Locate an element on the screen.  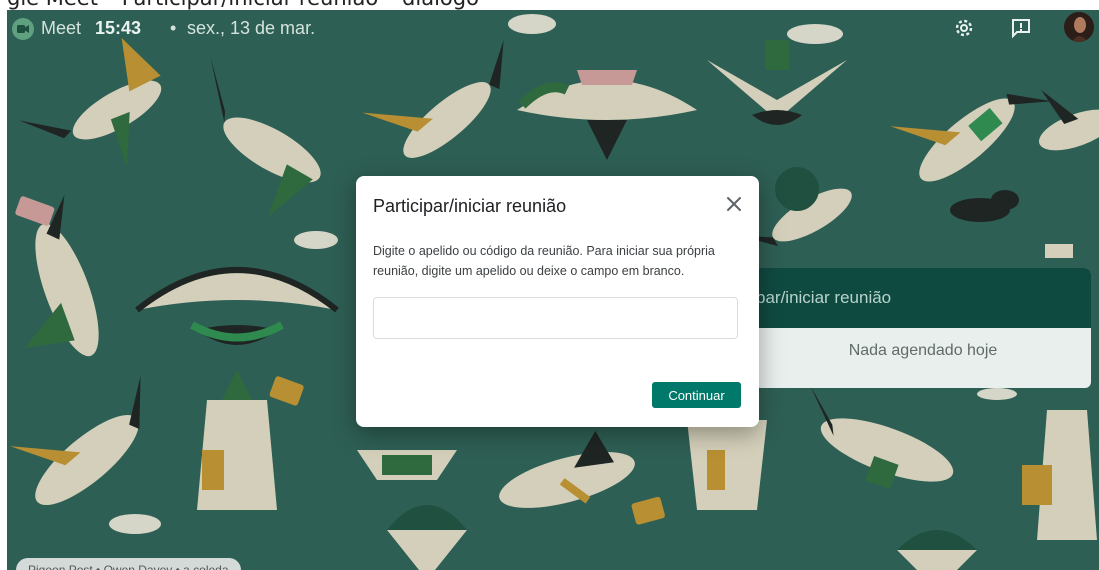
meetings-card: par/iniciar reunião Nada agendado hoje is located at coordinates (923, 328).